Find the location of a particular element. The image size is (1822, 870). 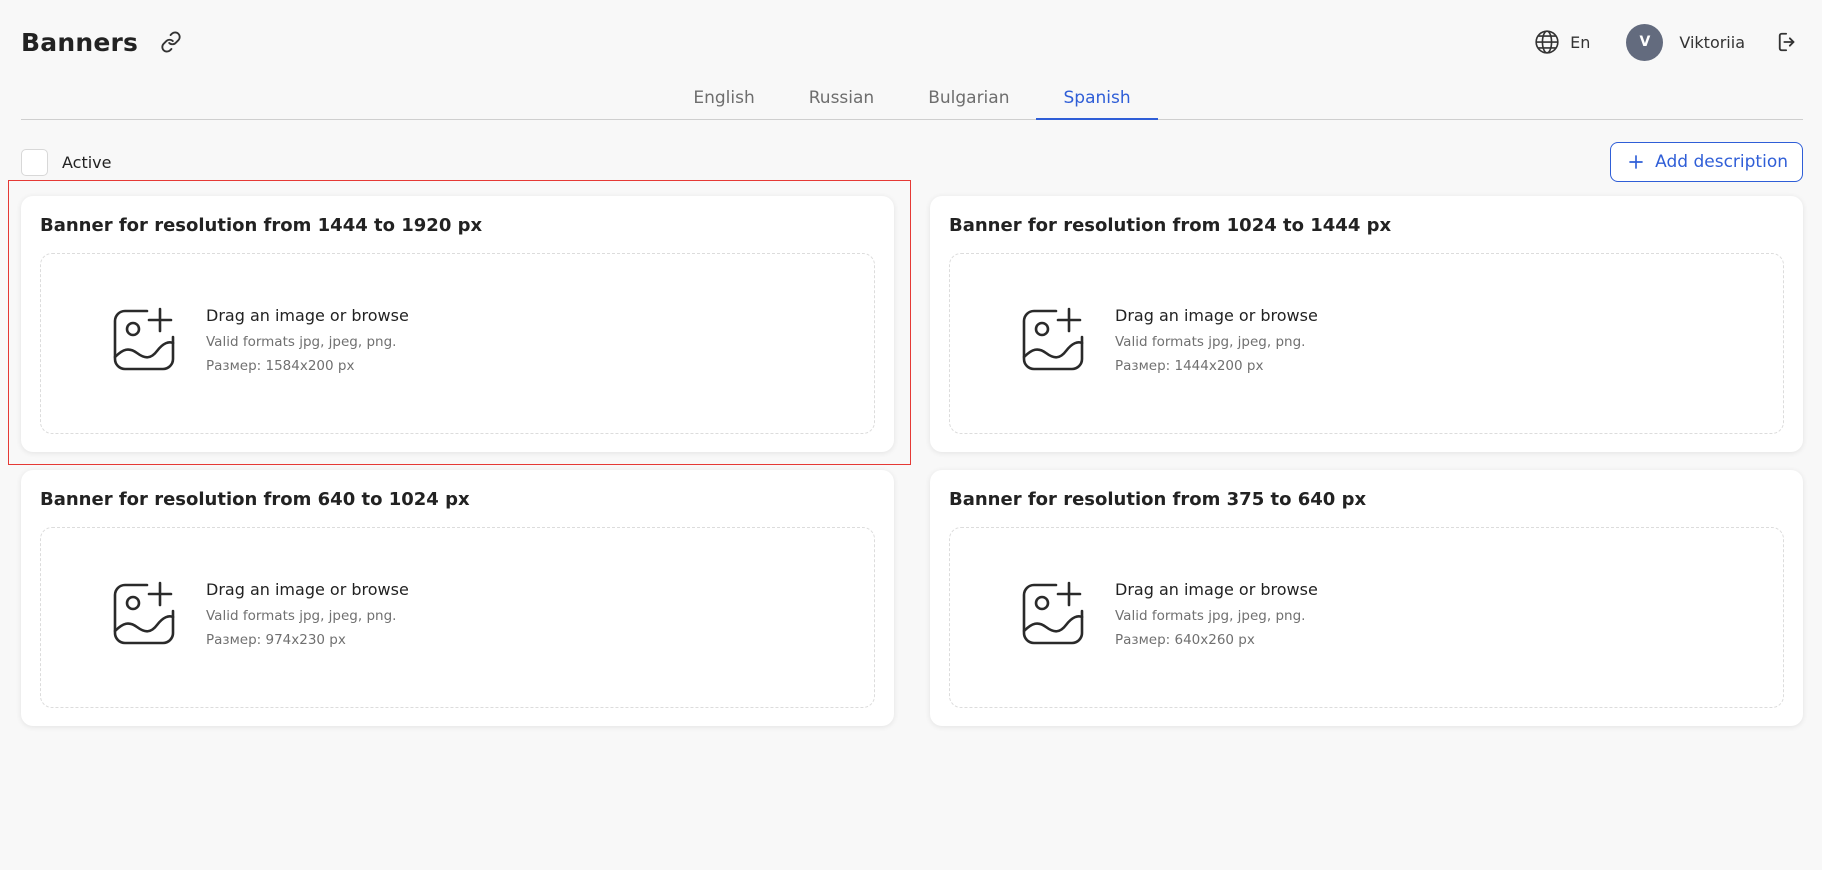

add-description-label: Add description is located at coordinates (1721, 162).